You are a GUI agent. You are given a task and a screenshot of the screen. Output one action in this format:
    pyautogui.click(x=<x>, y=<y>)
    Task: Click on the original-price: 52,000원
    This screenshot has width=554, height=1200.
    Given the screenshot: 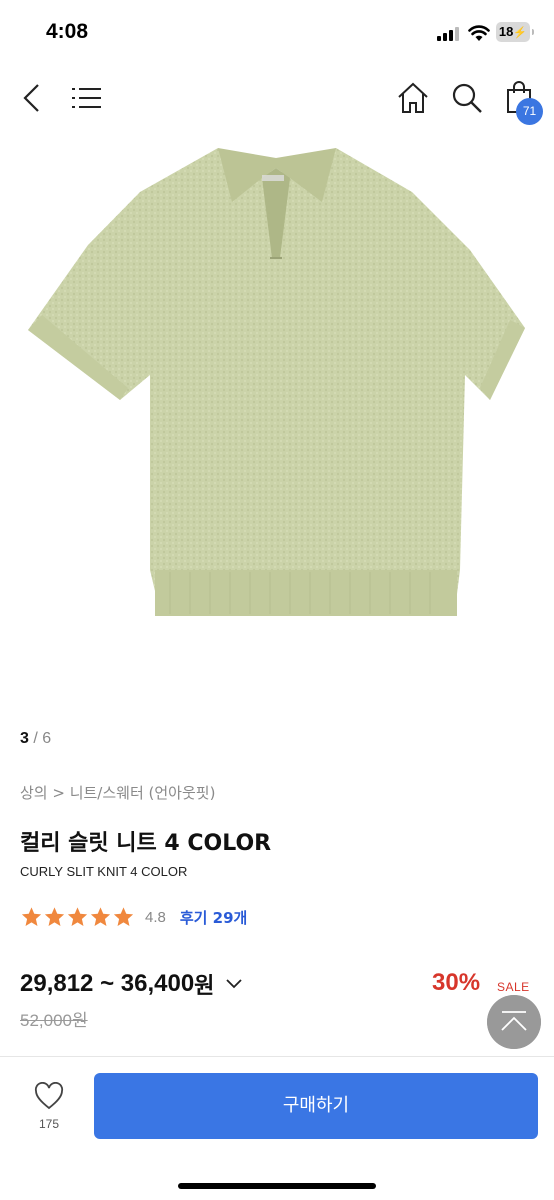 What is the action you would take?
    pyautogui.click(x=54, y=1020)
    